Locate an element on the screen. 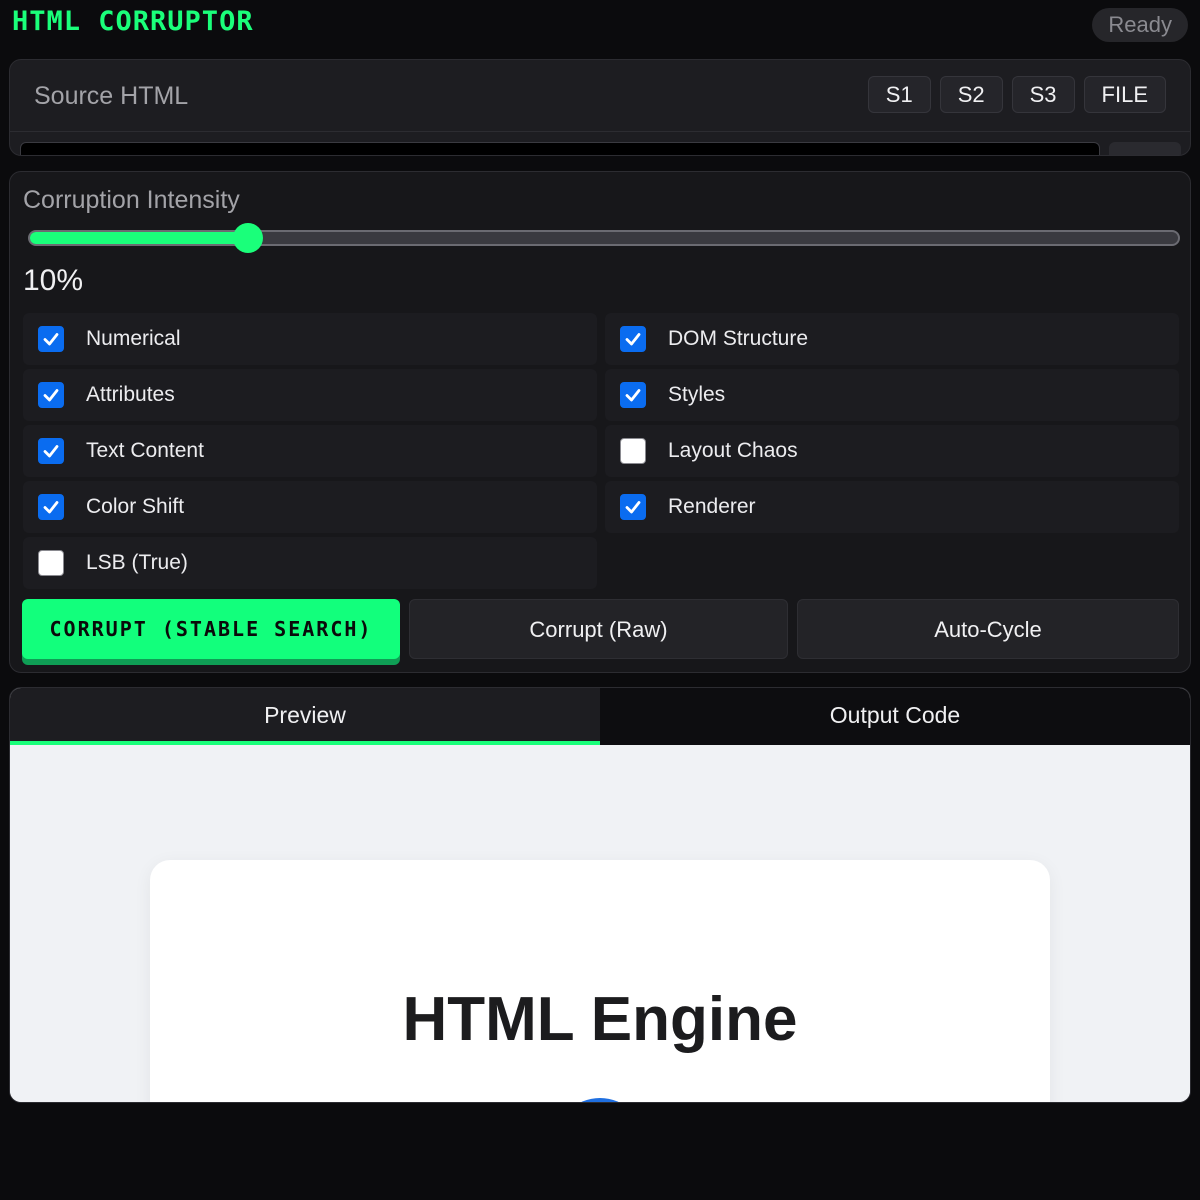 The width and height of the screenshot is (1200, 1200). option-layout-chaos: Layout Chaos is located at coordinates (892, 451).